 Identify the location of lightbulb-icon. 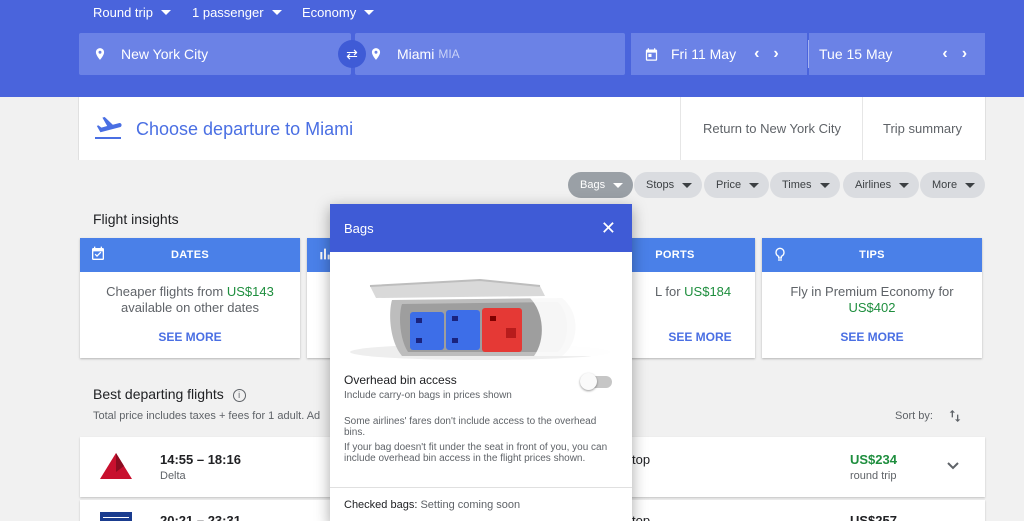
(780, 254).